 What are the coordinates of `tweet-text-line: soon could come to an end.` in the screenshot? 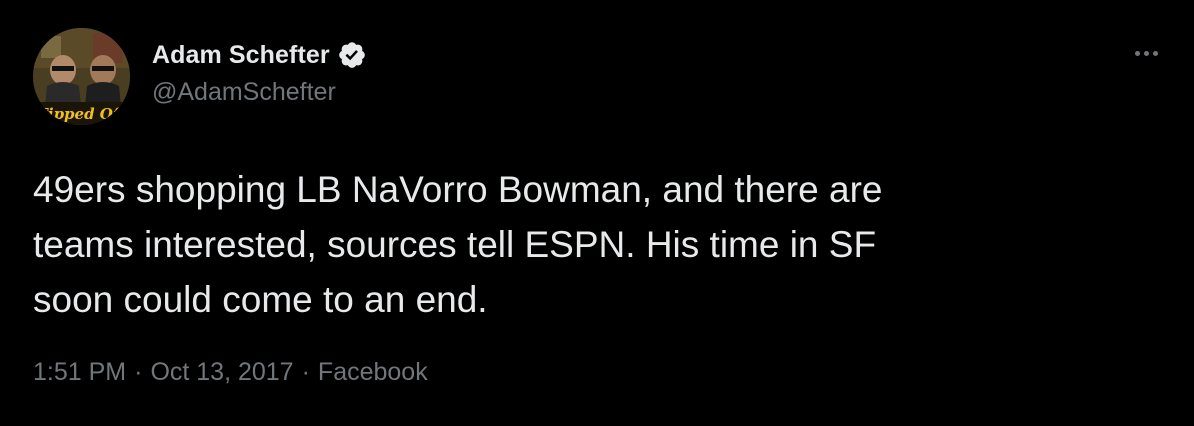 It's located at (260, 299).